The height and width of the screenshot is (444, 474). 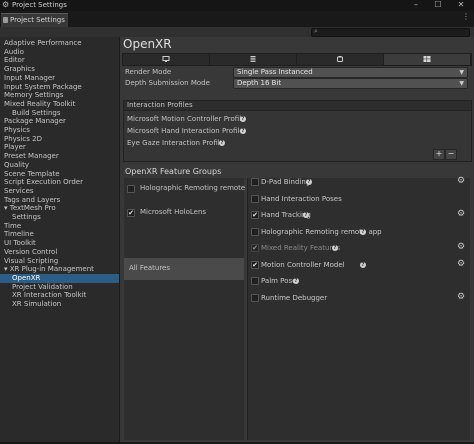 What do you see at coordinates (37, 20) in the screenshot?
I see `tab-label: Project Settings` at bounding box center [37, 20].